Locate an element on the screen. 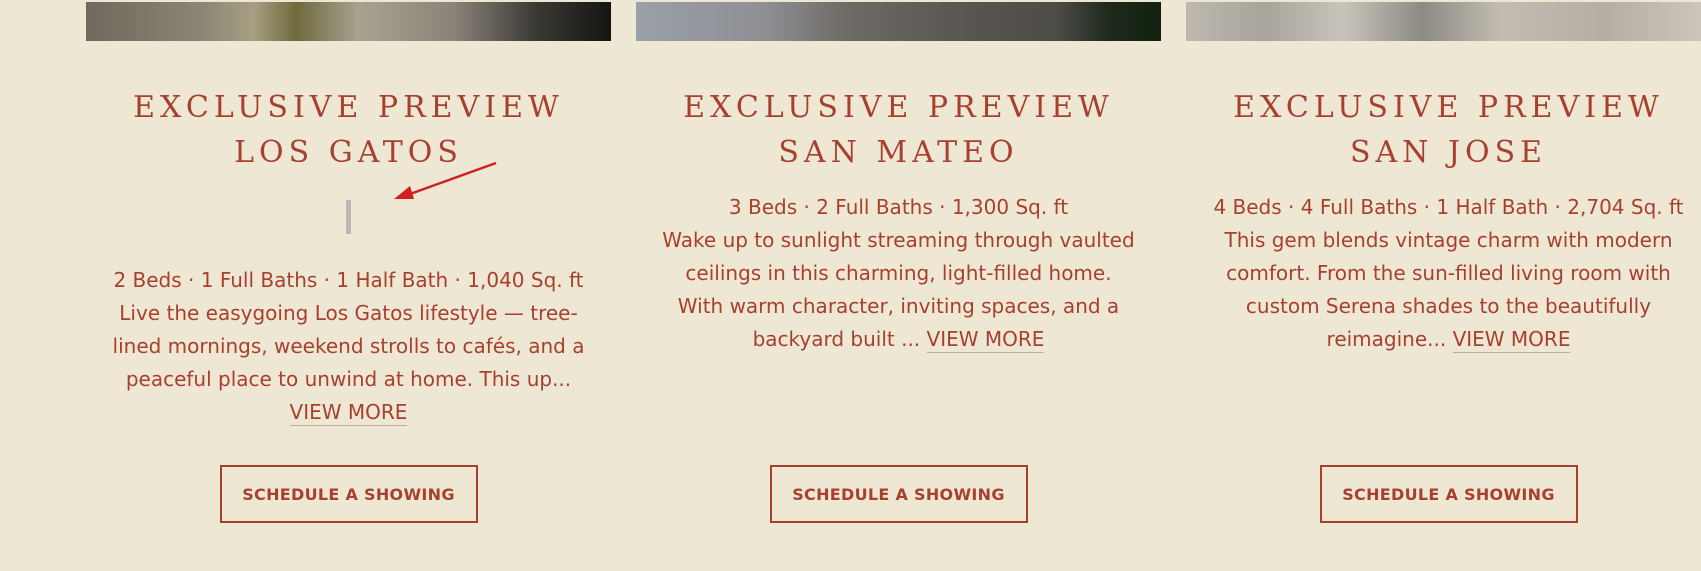 The image size is (1701, 571). listing-title: EXCLUSIVE PREVIEW SAN JOSE is located at coordinates (1448, 130).